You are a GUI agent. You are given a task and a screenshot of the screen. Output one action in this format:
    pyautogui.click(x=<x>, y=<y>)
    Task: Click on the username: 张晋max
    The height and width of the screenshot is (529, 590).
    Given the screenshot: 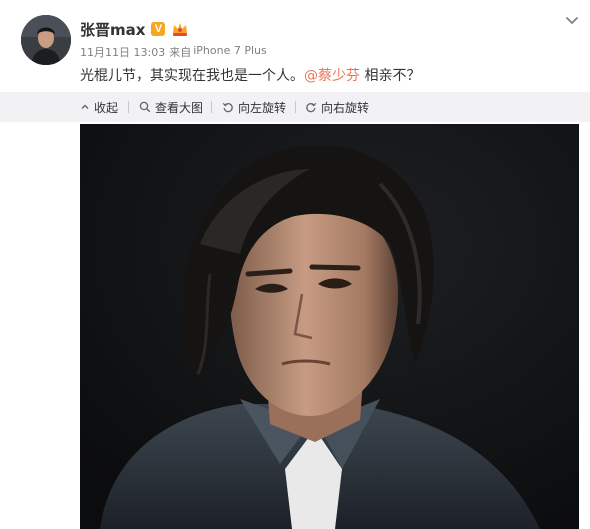 What is the action you would take?
    pyautogui.click(x=112, y=29)
    